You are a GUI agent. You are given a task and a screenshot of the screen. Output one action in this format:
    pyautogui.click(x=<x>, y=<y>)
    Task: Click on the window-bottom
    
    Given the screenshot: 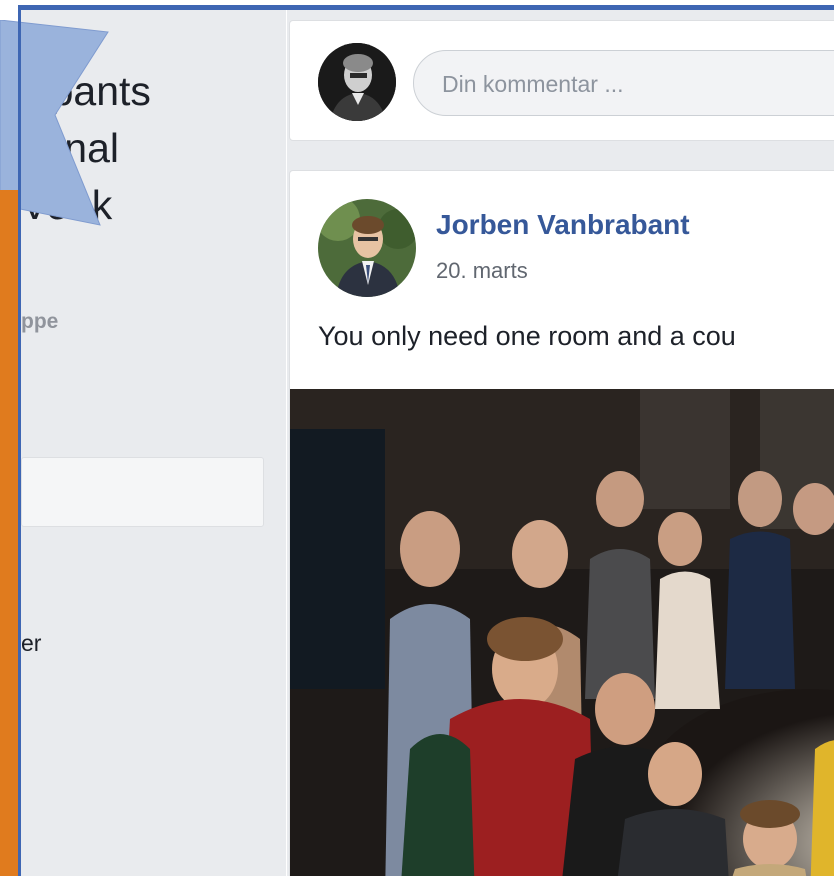 What is the action you would take?
    pyautogui.click(x=417, y=879)
    